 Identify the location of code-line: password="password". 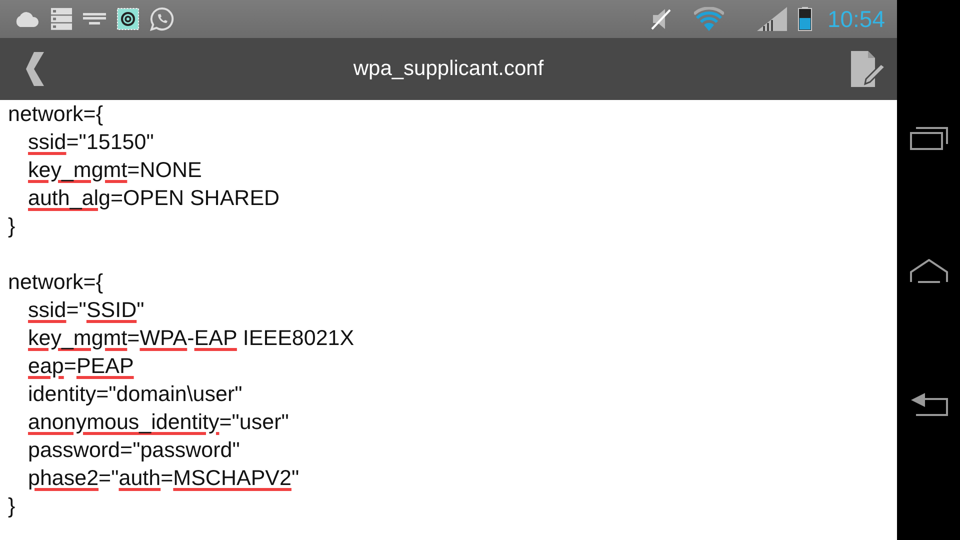
(134, 450).